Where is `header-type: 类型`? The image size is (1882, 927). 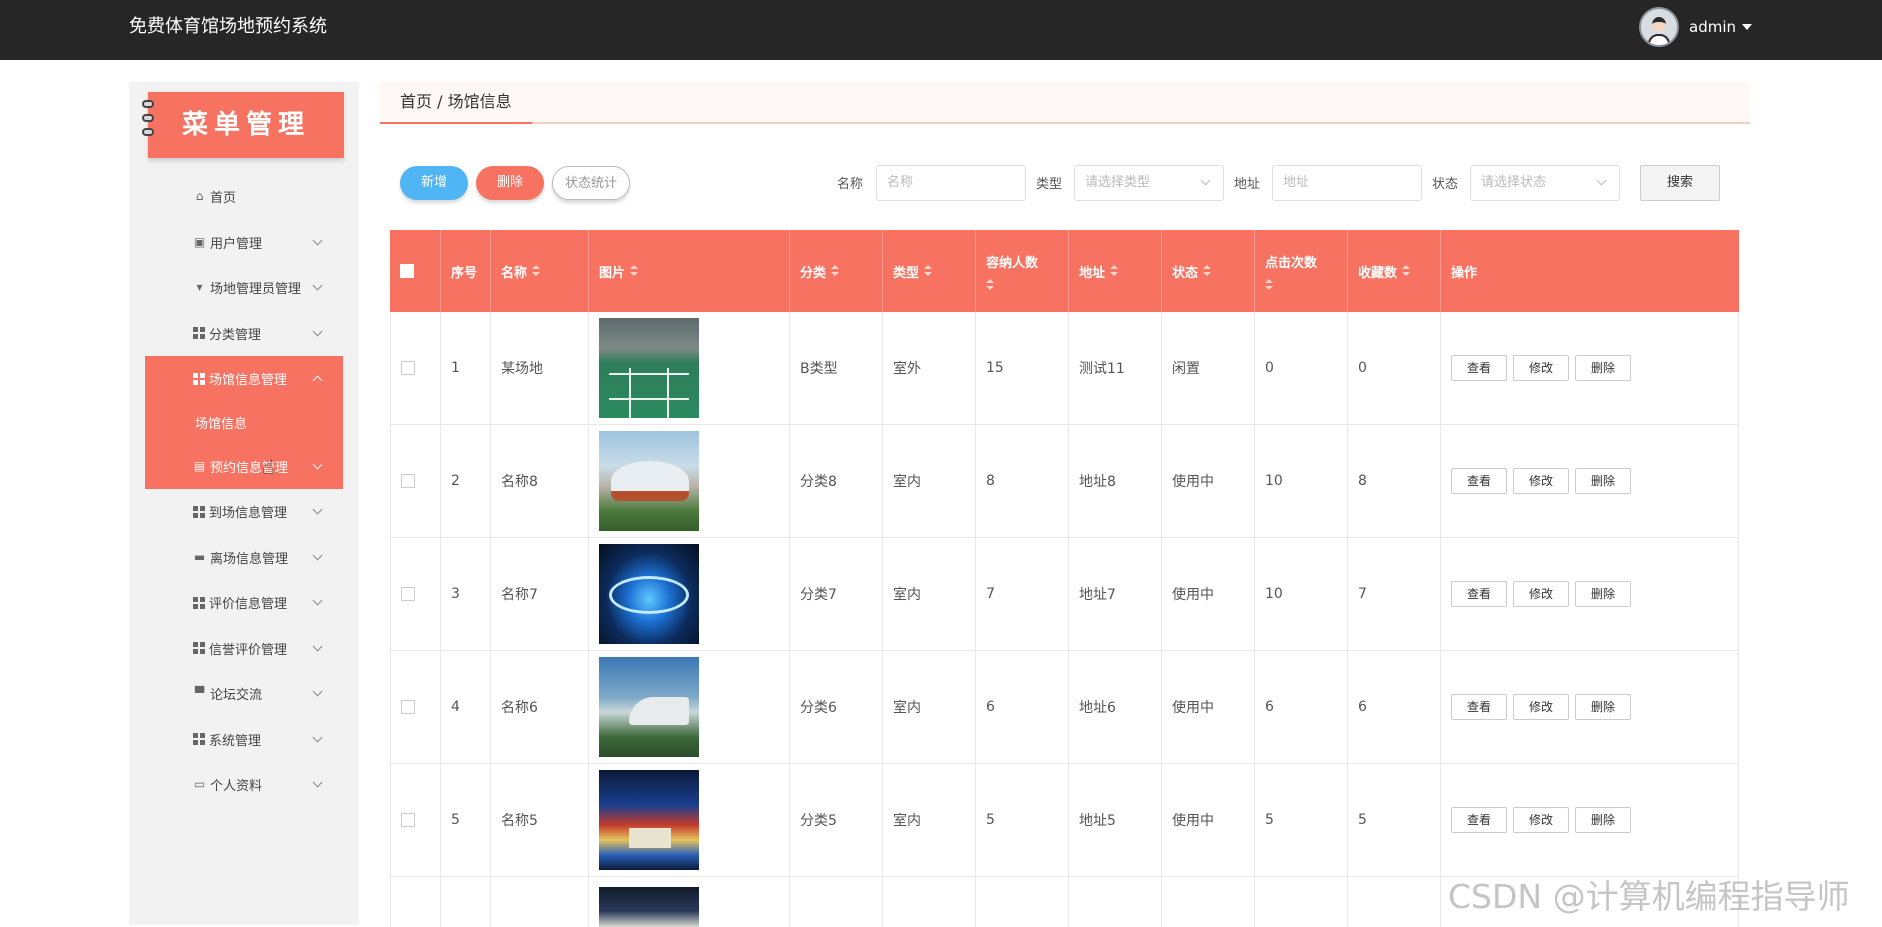 header-type: 类型 is located at coordinates (929, 271).